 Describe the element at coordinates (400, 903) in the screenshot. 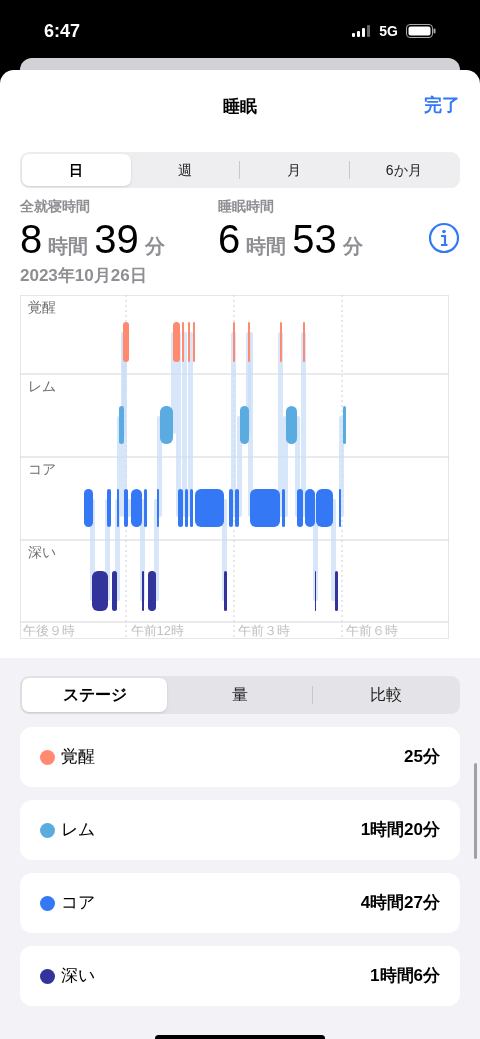

I see `stage-duration: 4時間27分` at that location.